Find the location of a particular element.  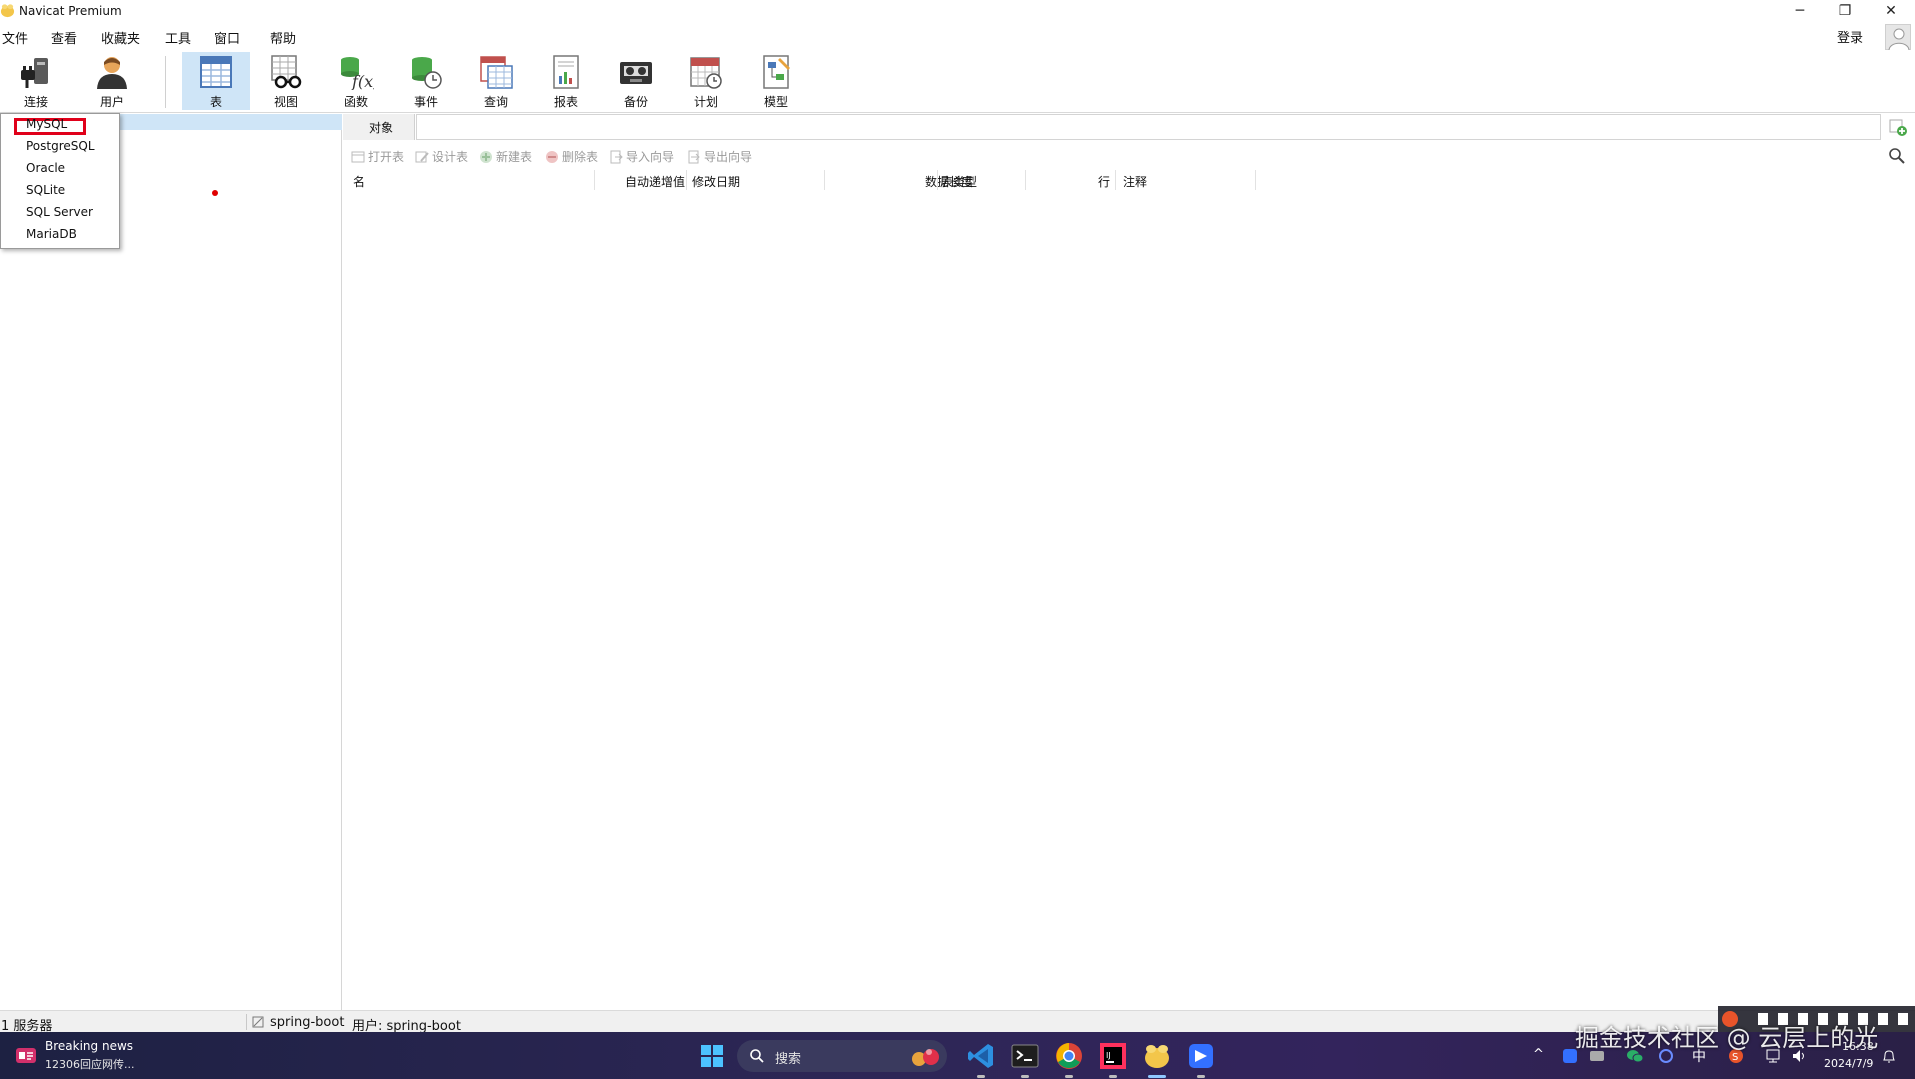

window-title: Navicat Premium is located at coordinates (70, 11).